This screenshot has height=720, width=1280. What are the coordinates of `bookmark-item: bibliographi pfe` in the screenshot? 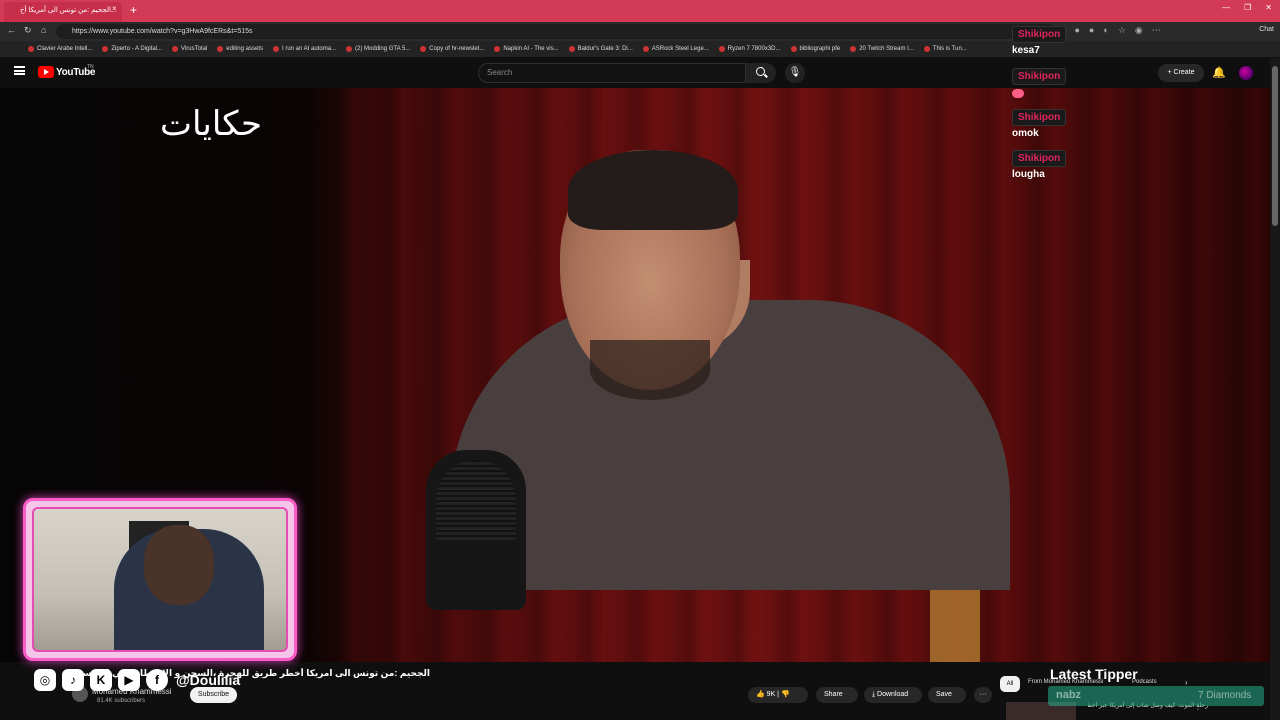 It's located at (815, 49).